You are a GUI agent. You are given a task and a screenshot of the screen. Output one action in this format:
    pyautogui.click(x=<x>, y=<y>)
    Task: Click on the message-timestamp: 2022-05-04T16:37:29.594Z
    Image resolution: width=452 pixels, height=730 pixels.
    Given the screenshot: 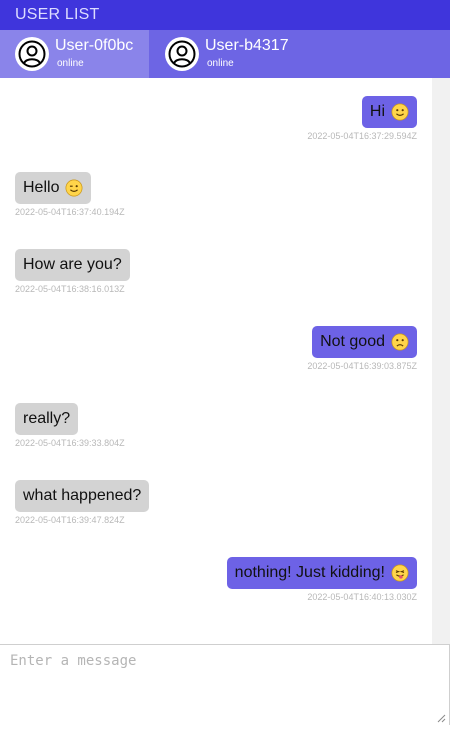 What is the action you would take?
    pyautogui.click(x=362, y=136)
    